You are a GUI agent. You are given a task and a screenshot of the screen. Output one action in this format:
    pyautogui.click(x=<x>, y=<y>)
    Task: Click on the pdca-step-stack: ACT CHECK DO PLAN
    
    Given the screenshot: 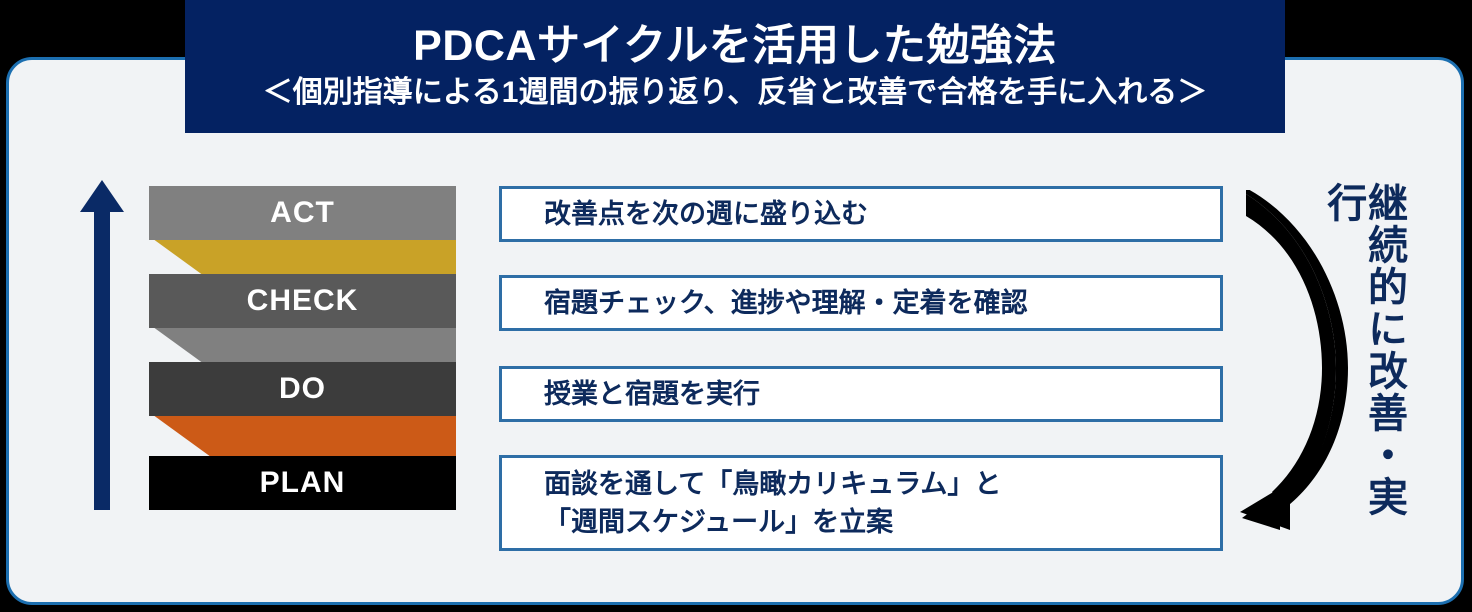 What is the action you would take?
    pyautogui.click(x=302, y=351)
    